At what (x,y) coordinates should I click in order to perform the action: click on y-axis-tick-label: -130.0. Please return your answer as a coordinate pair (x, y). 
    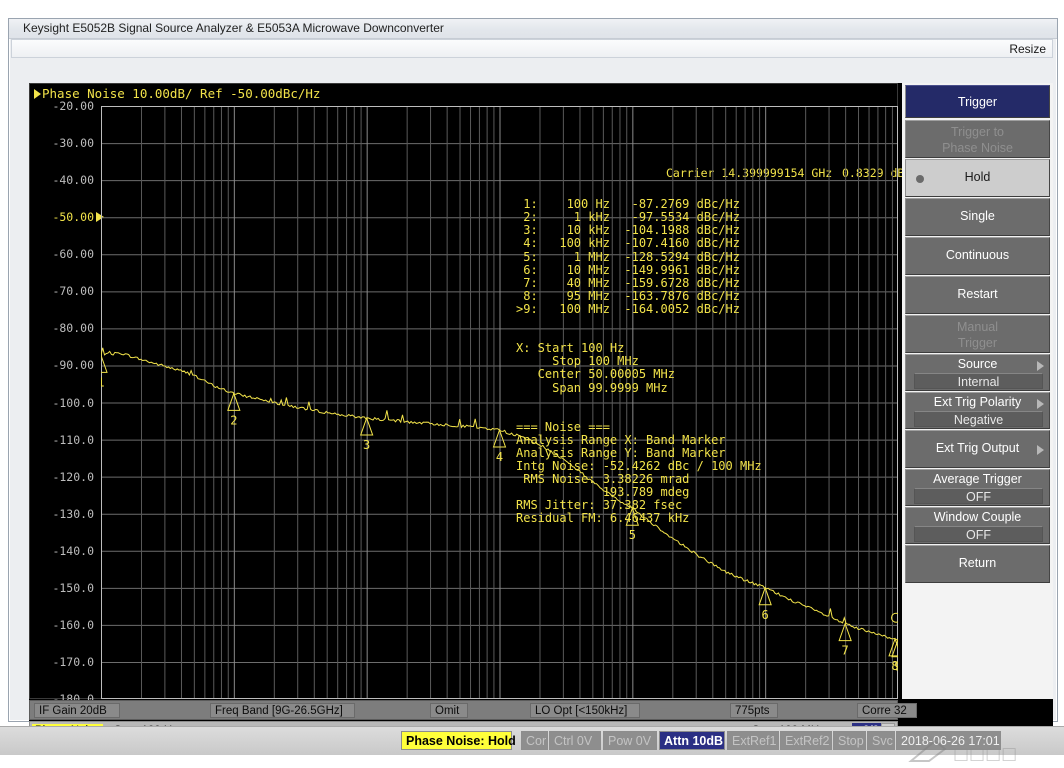
    Looking at the image, I should click on (73, 513).